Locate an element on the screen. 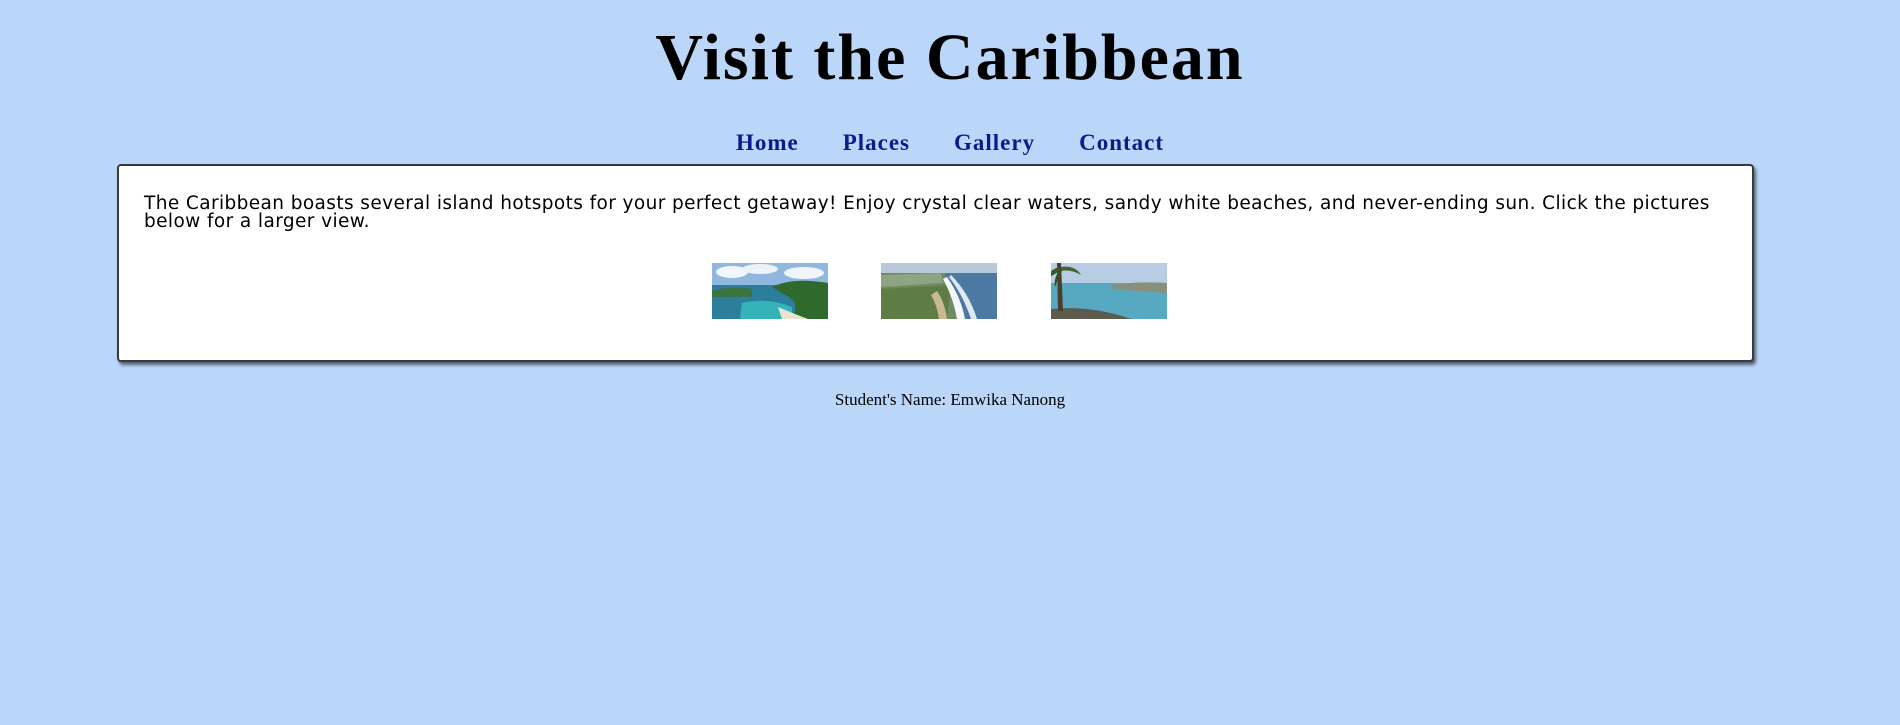  main-nav: Home Places Gallery Contact is located at coordinates (950, 143).